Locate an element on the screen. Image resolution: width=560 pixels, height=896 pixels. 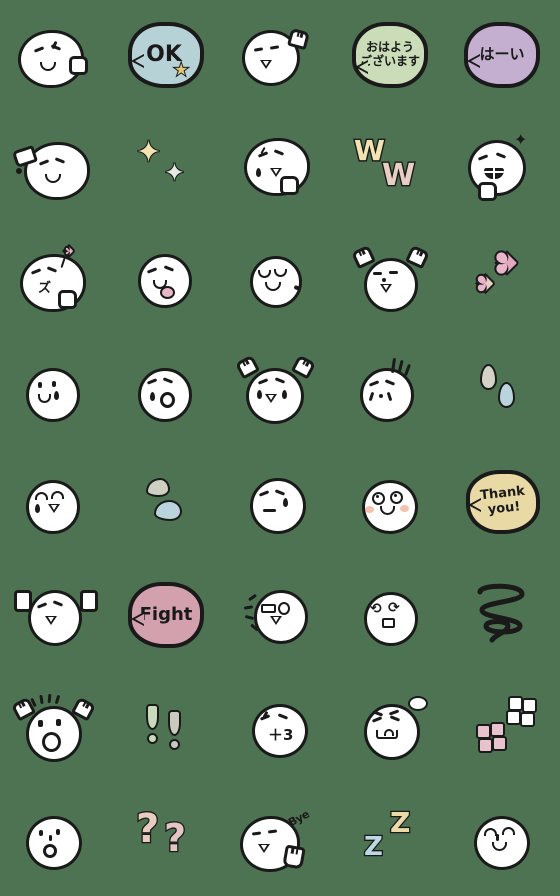
tear-drop is located at coordinates (258, 172).